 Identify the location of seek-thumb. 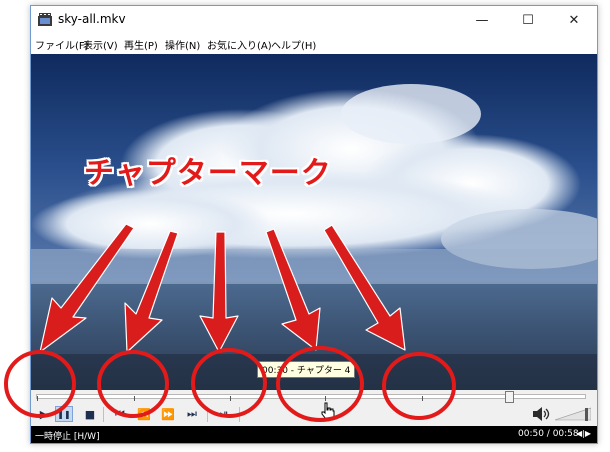
(509, 397).